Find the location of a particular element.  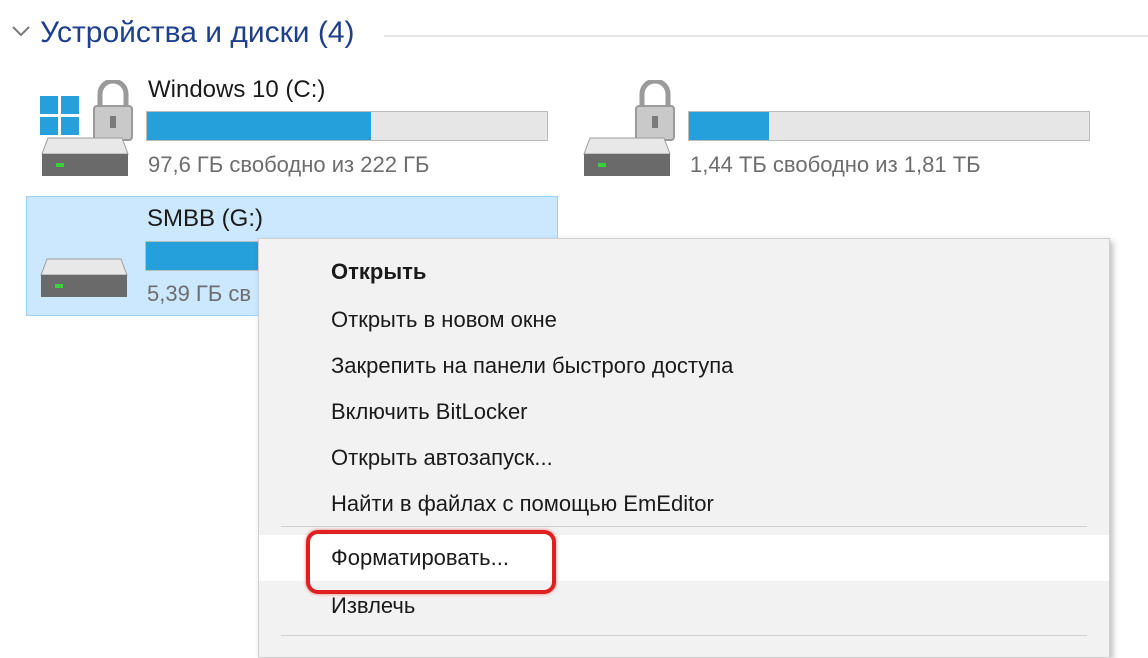

group-title: Устройства и диски (4) is located at coordinates (197, 32).